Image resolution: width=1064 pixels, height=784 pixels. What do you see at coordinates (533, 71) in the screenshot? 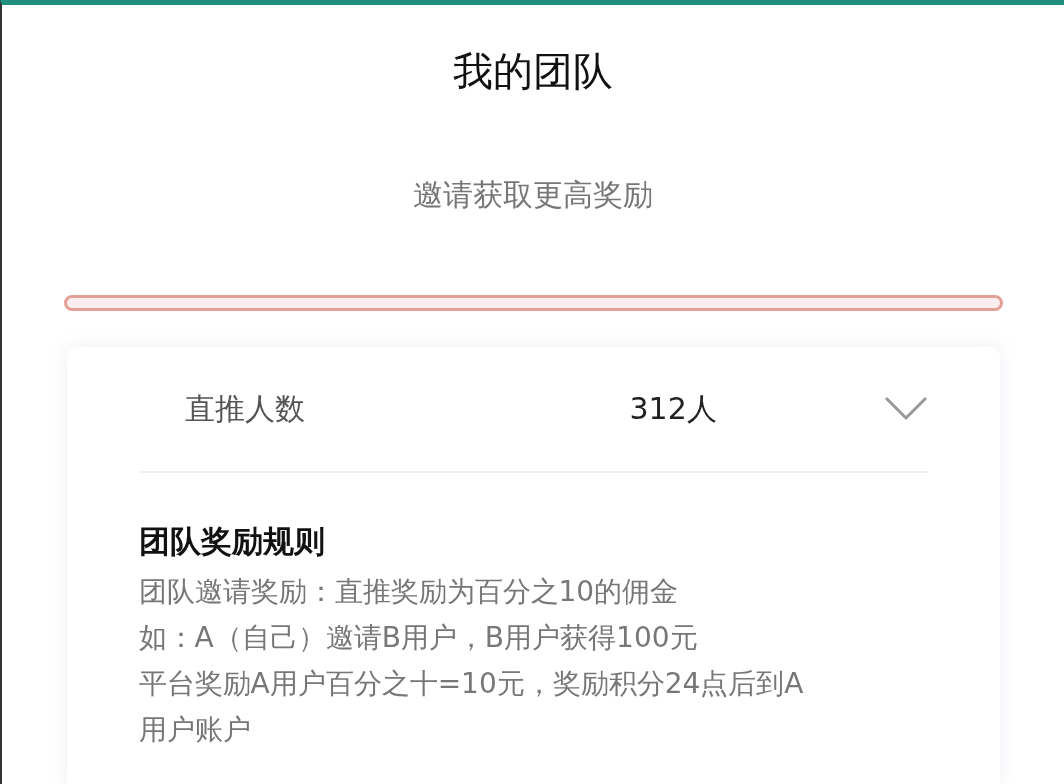
I see `page-title: 我的团队` at bounding box center [533, 71].